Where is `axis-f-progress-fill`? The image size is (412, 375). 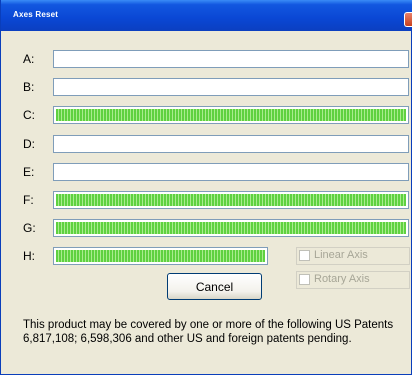 axis-f-progress-fill is located at coordinates (231, 200).